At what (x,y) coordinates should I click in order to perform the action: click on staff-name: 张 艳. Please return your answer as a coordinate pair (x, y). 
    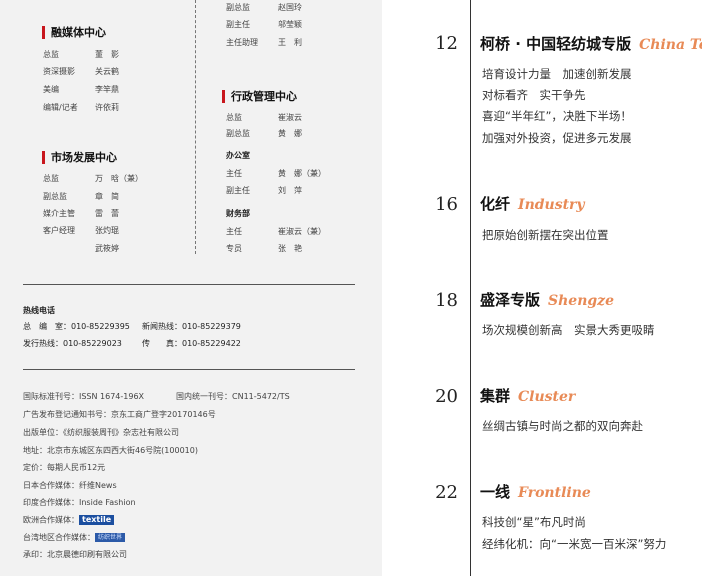
    Looking at the image, I should click on (290, 248).